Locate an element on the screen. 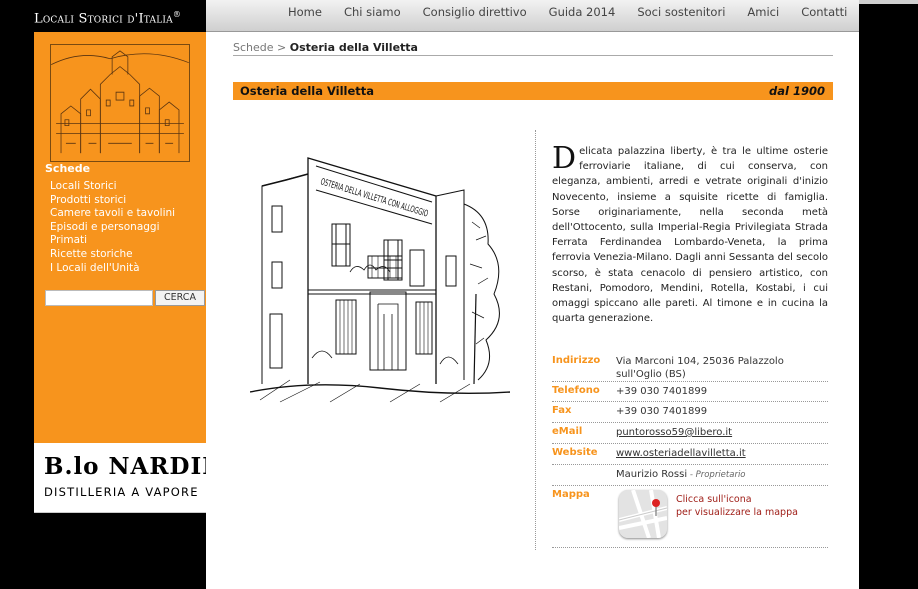 This screenshot has width=918, height=589. email-row: eMail puntorosso59@libero.it is located at coordinates (690, 433).